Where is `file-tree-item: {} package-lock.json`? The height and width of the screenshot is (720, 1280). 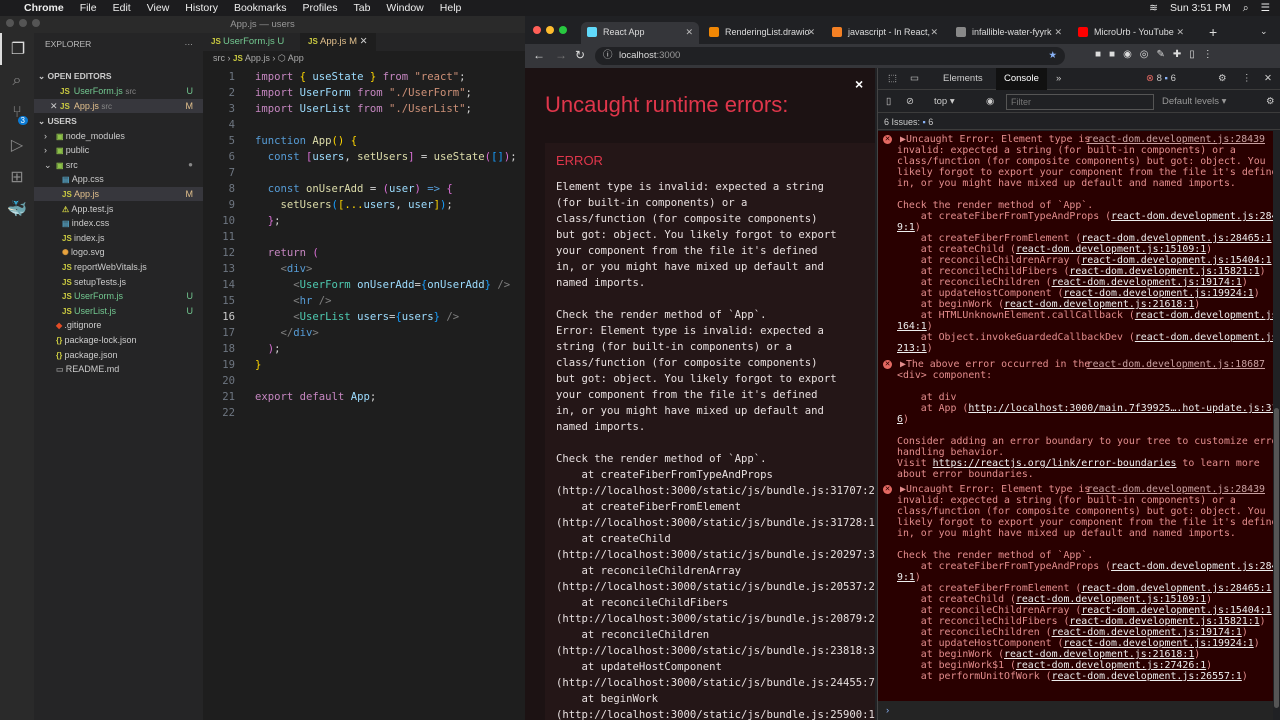 file-tree-item: {} package-lock.json is located at coordinates (118, 340).